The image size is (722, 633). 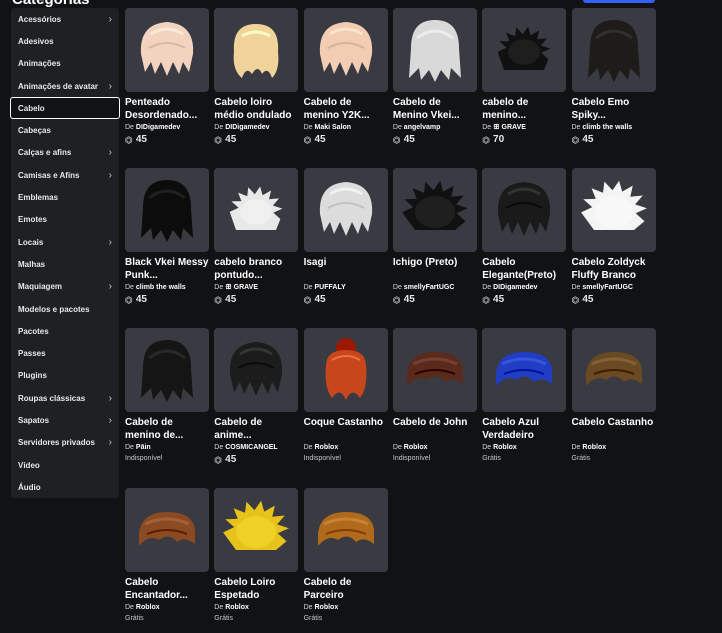 What do you see at coordinates (65, 175) in the screenshot?
I see `sidebar-item-camisas-e-afins: Camisas e Afins ›` at bounding box center [65, 175].